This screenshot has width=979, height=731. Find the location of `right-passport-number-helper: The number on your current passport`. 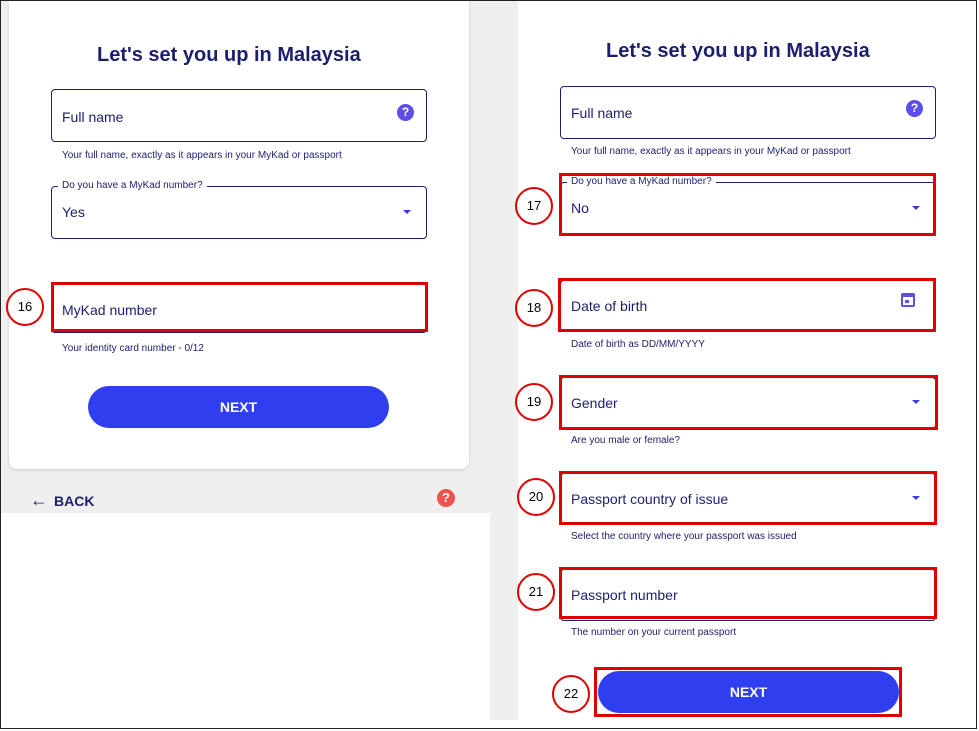

right-passport-number-helper: The number on your current passport is located at coordinates (654, 632).